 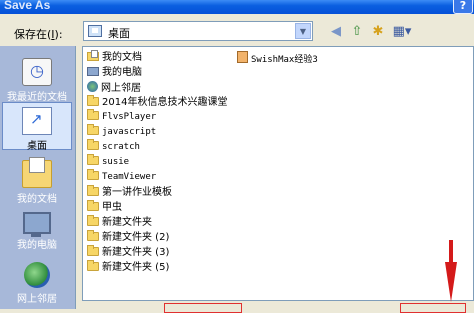 I want to click on place-my-documents: 我的文档, so click(x=37, y=181).